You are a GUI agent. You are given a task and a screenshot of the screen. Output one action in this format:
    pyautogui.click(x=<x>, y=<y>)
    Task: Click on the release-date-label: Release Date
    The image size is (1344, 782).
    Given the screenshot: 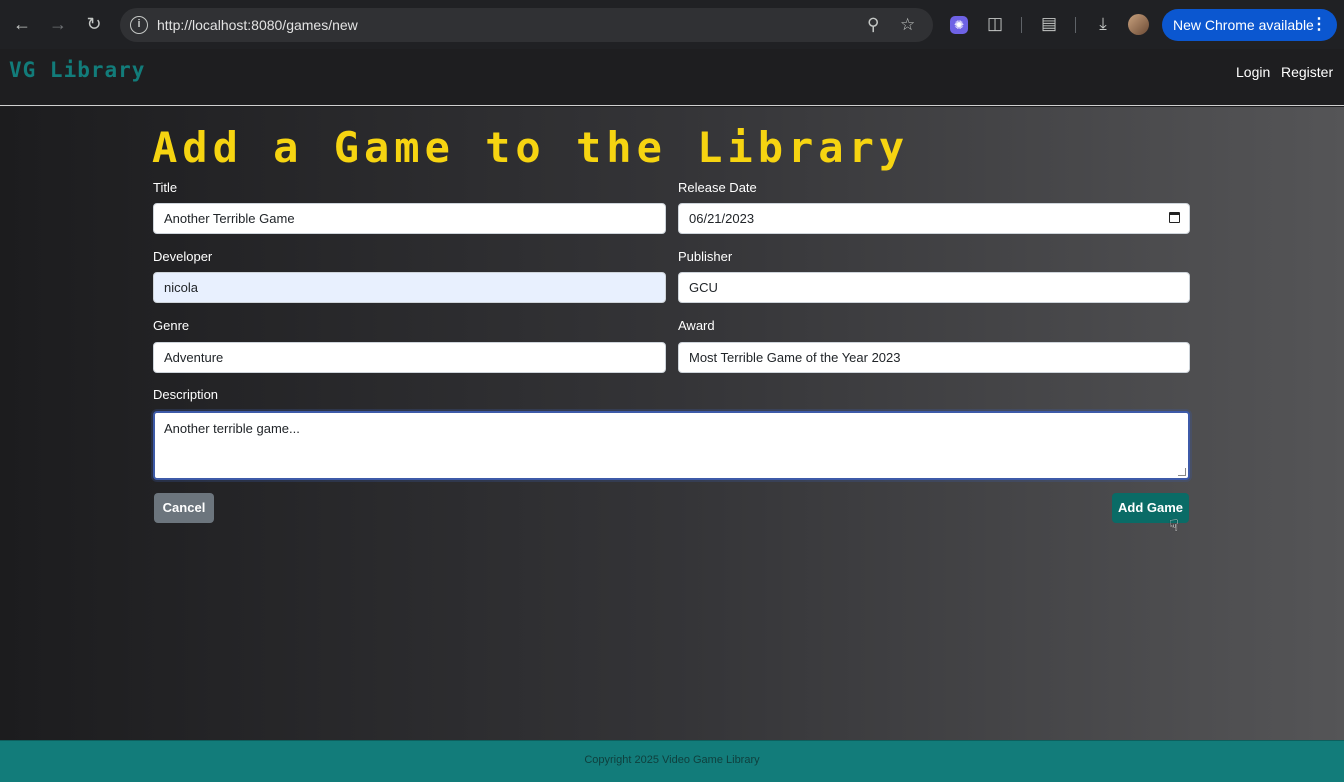 What is the action you would take?
    pyautogui.click(x=717, y=187)
    